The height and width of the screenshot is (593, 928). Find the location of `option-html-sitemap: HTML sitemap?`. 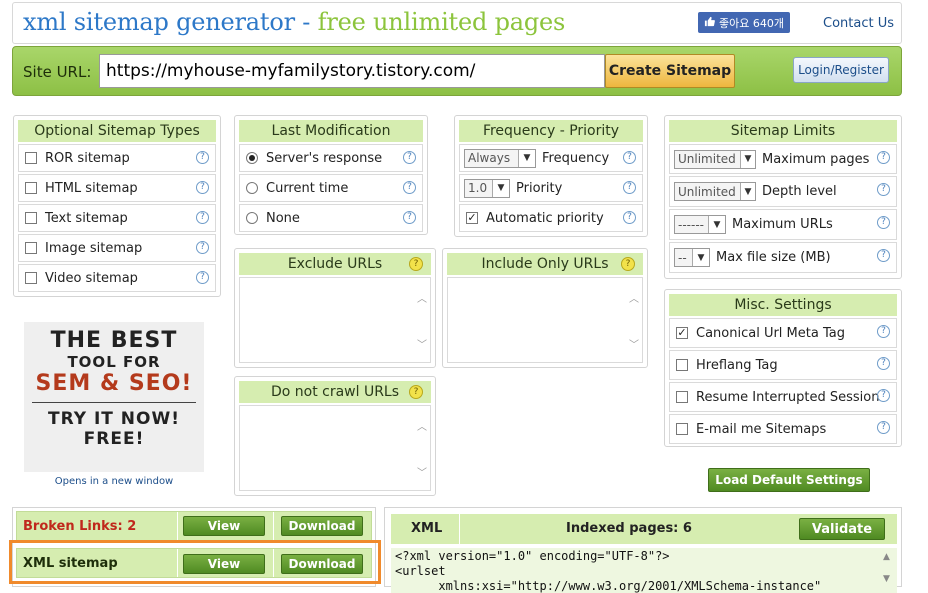

option-html-sitemap: HTML sitemap? is located at coordinates (117, 188).